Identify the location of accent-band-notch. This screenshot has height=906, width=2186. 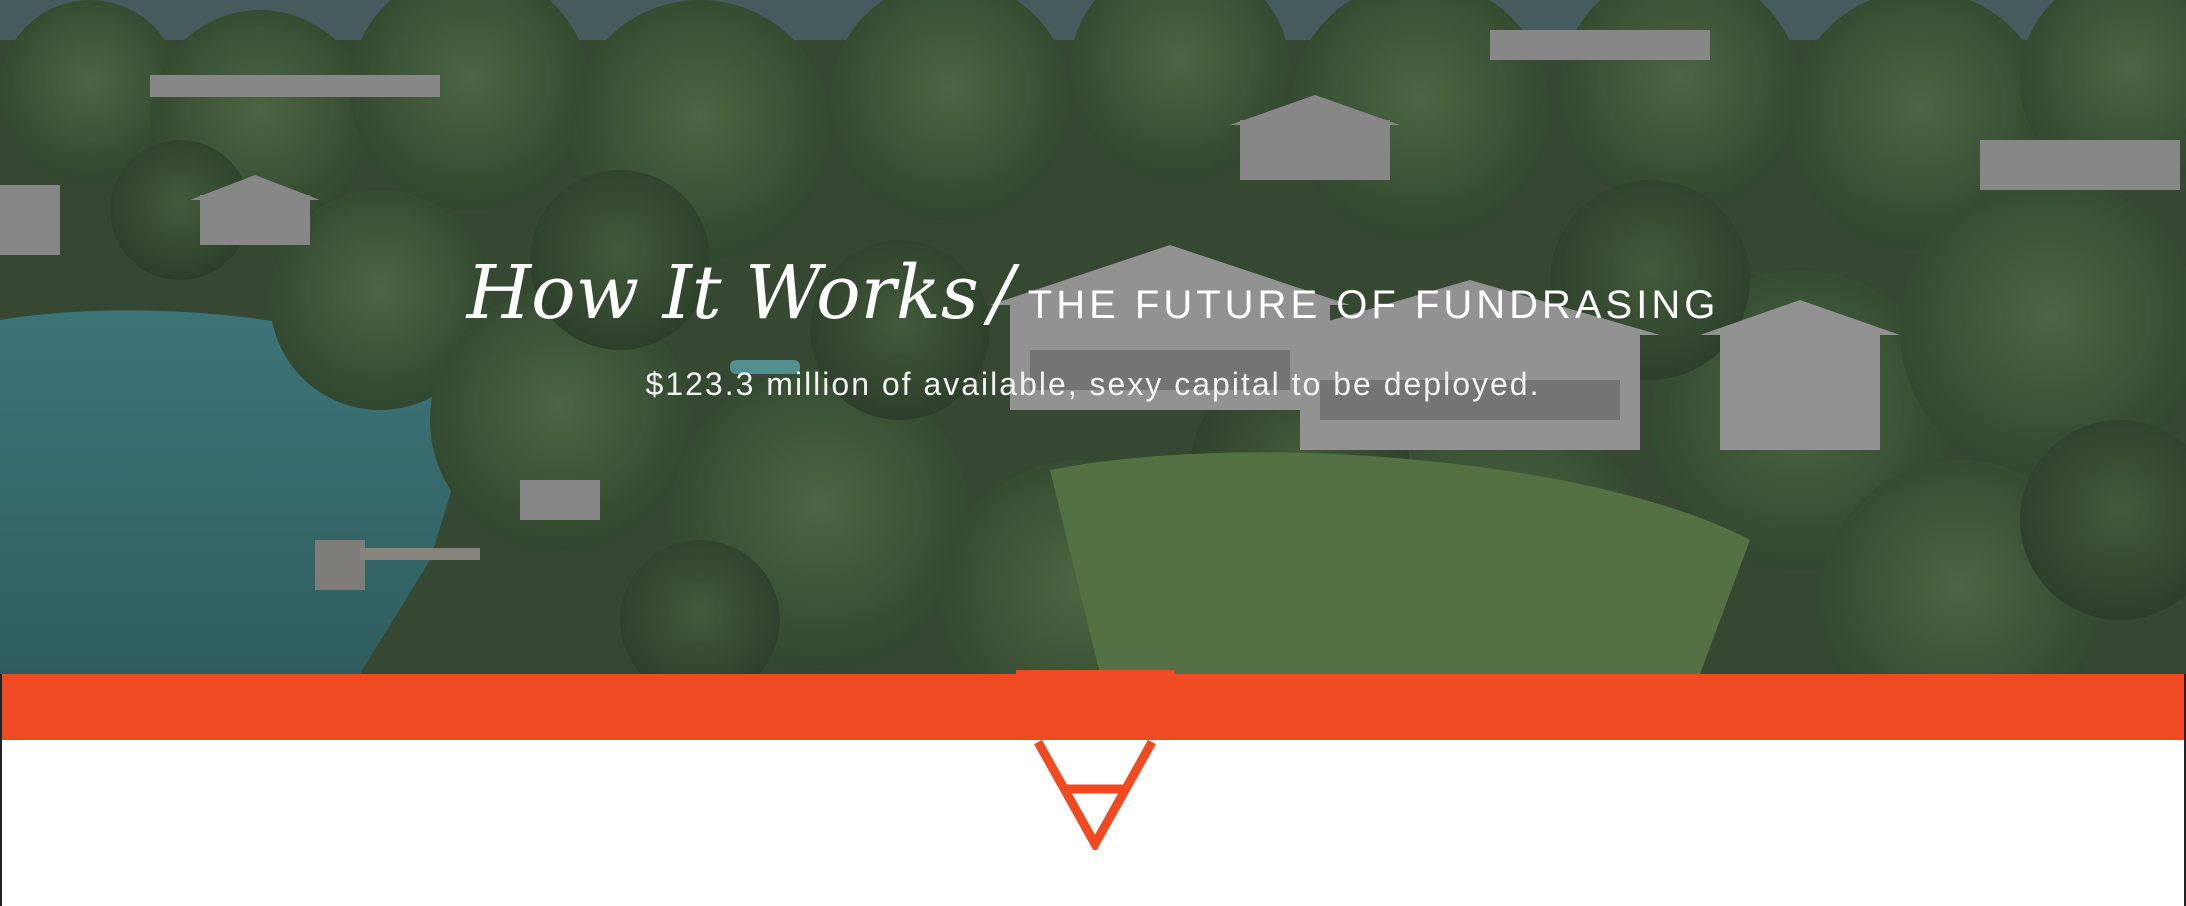
(1095, 678).